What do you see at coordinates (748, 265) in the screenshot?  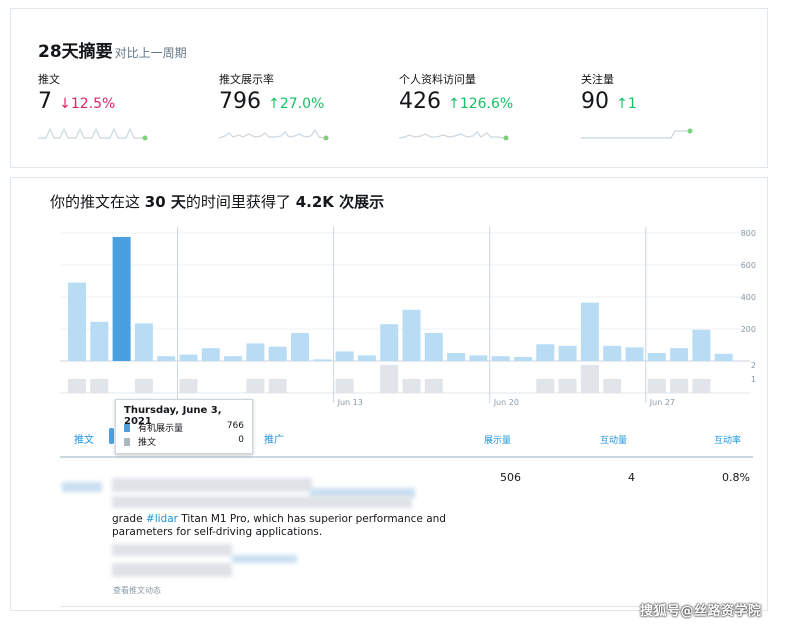 I see `y-tick-label: 600` at bounding box center [748, 265].